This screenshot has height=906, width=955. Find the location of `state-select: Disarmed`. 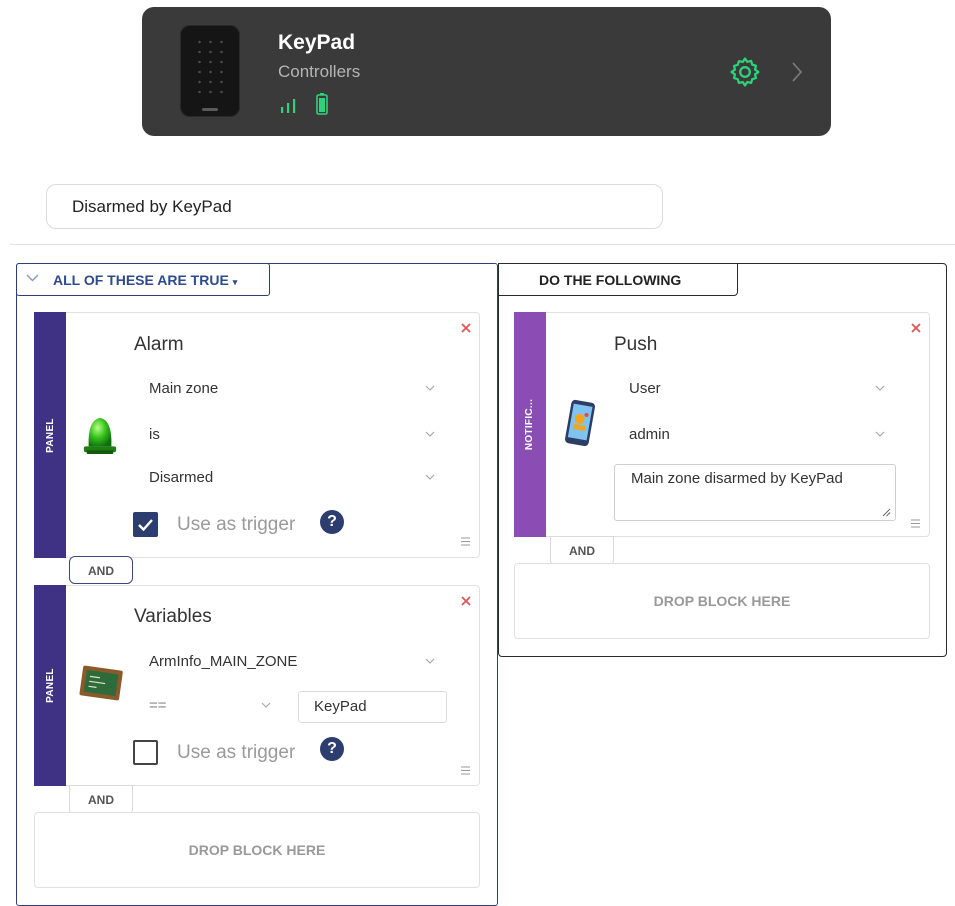

state-select: Disarmed is located at coordinates (292, 478).